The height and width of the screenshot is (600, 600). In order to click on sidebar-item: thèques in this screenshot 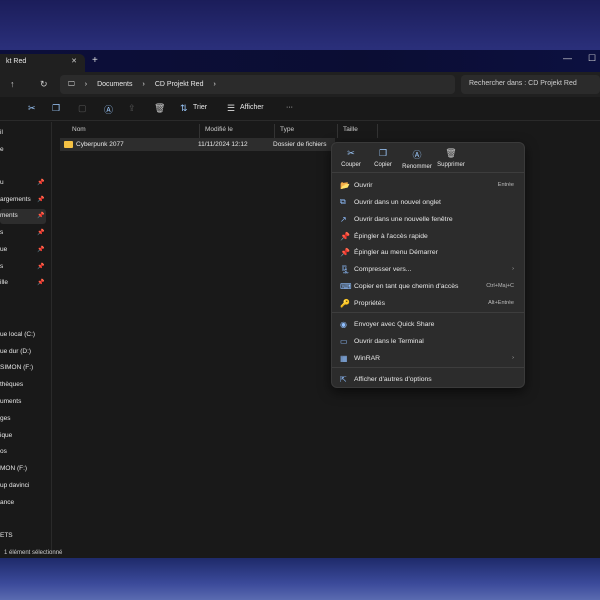, I will do `click(23, 385)`.